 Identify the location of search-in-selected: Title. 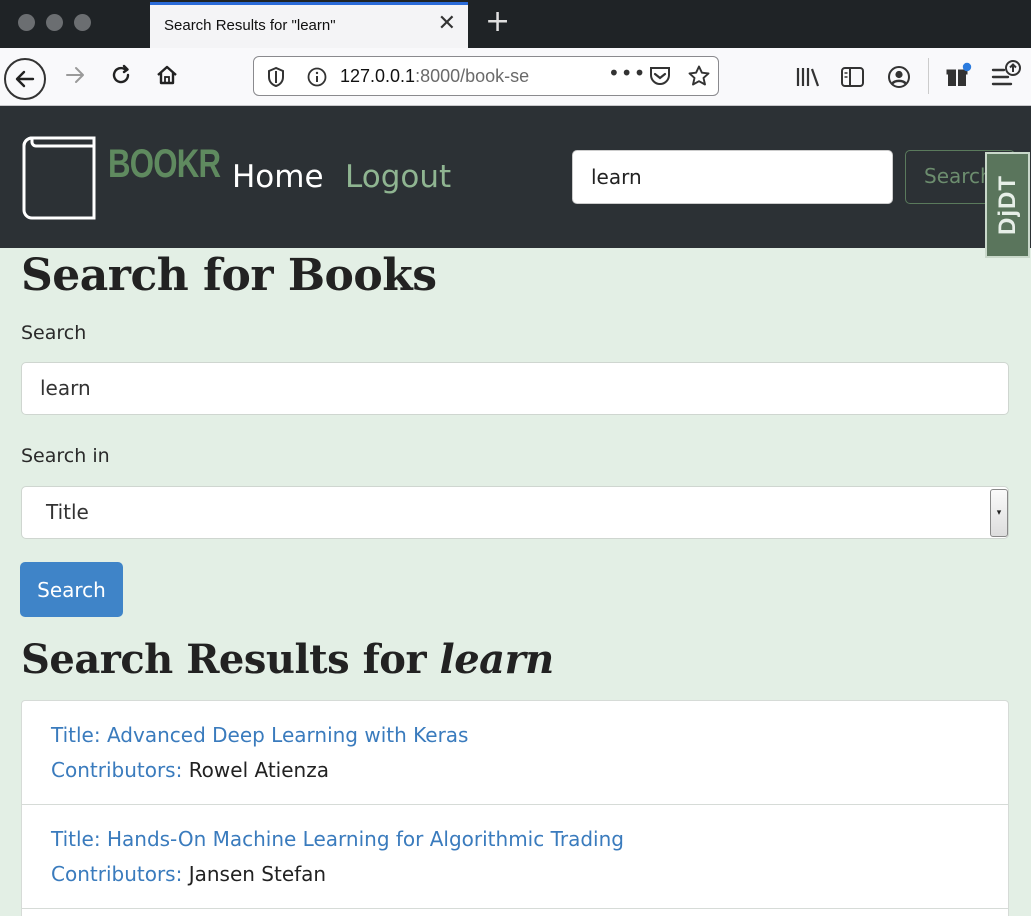
(67, 512).